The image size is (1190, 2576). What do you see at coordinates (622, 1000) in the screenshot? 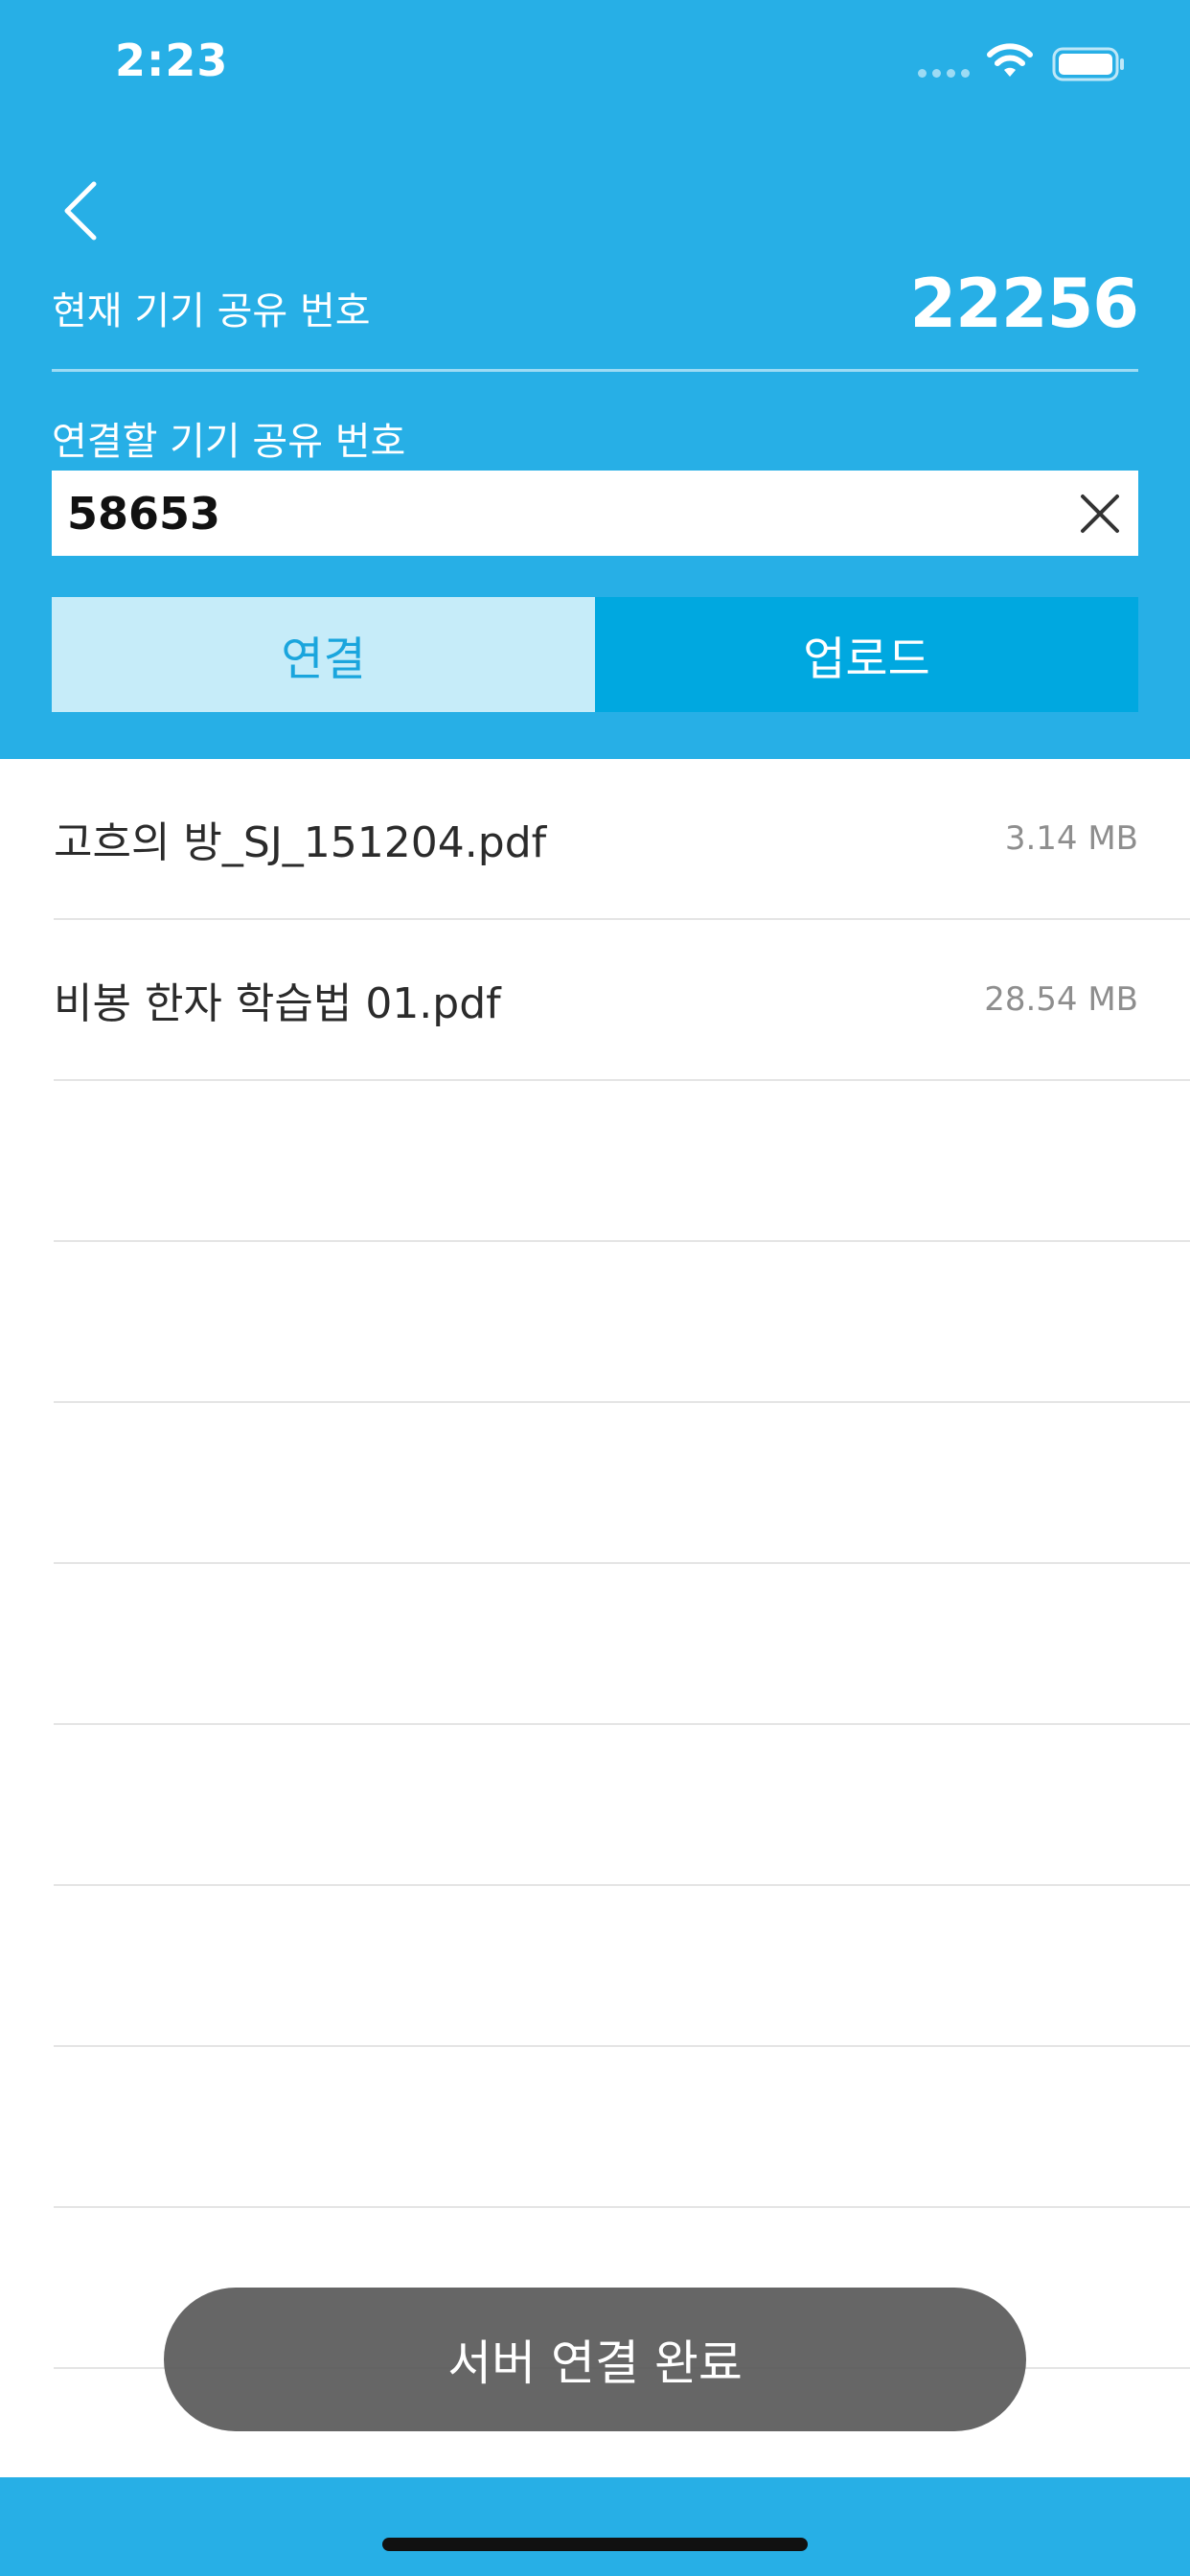
I see `list-item: 비봉 한자 학습법 01.pdf 28.54 MB` at bounding box center [622, 1000].